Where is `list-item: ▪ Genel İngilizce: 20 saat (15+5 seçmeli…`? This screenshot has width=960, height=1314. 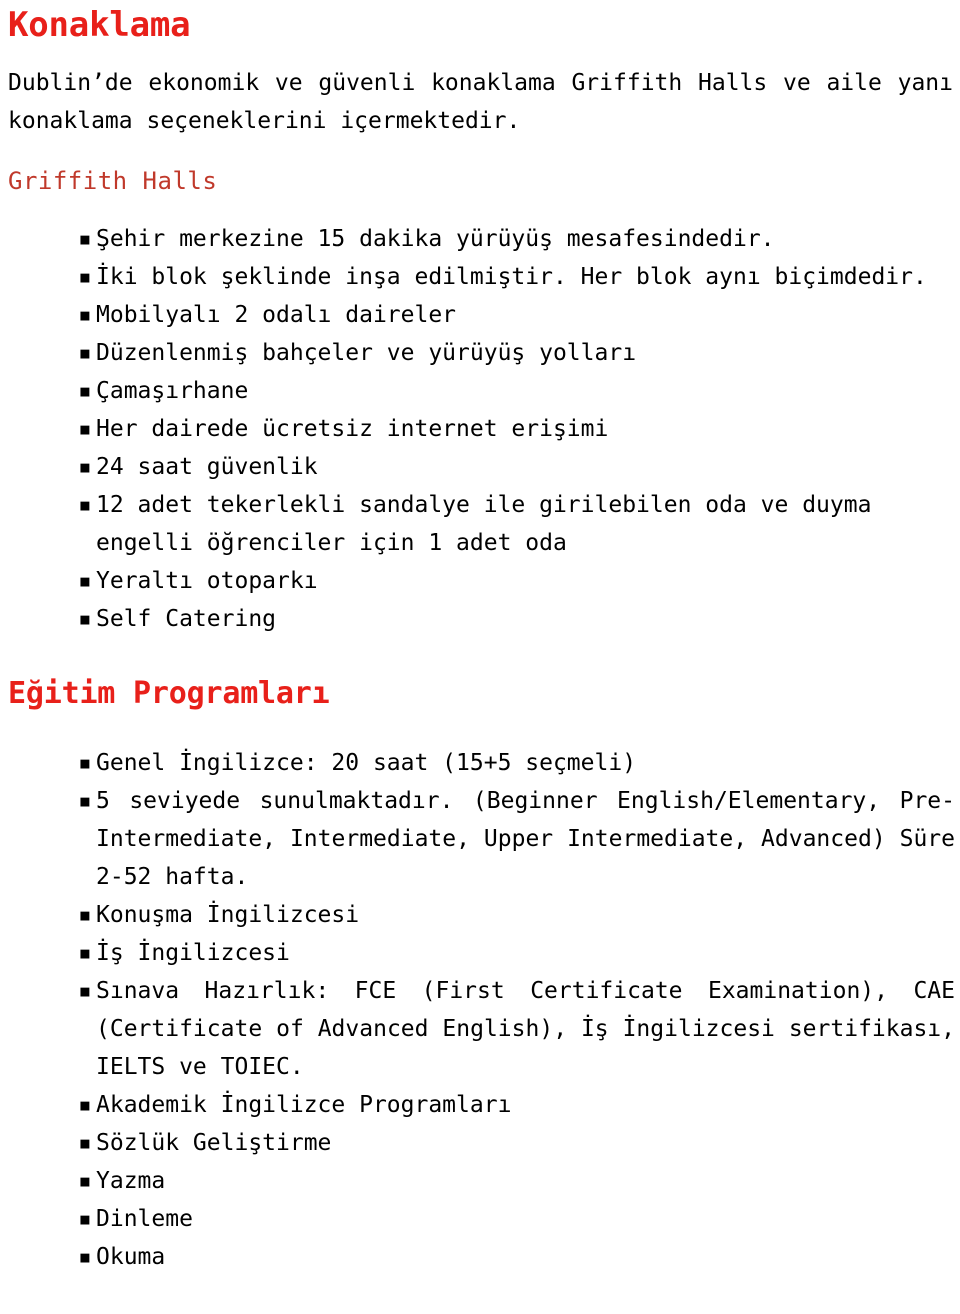
list-item: ▪ Genel İngilizce: 20 saat (15+5 seçmeli… is located at coordinates (516, 763).